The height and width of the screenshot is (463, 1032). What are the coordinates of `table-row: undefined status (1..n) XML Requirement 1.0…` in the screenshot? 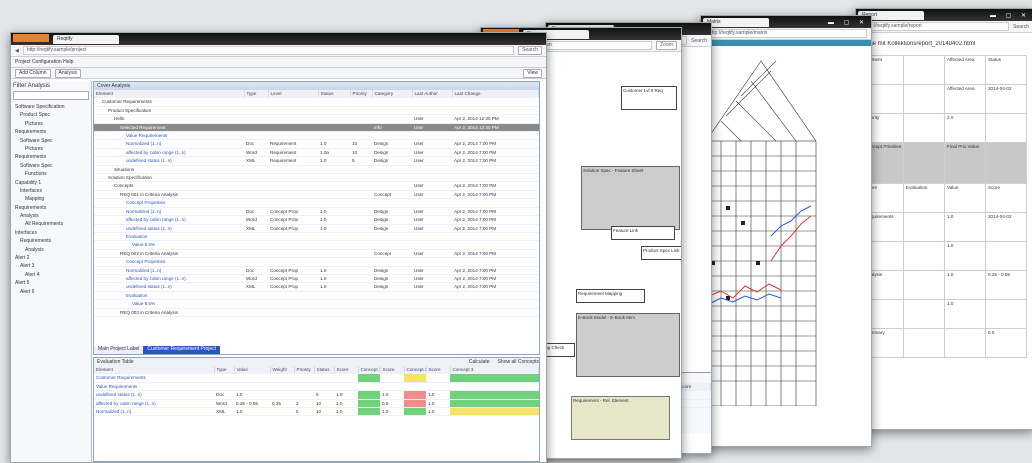 It's located at (316, 161).